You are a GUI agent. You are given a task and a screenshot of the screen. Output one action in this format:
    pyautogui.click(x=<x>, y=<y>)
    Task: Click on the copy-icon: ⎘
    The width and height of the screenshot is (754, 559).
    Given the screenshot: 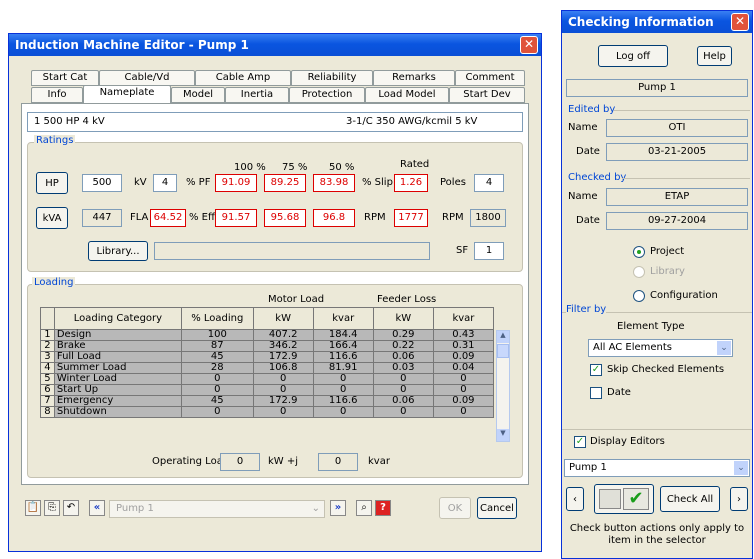 What is the action you would take?
    pyautogui.click(x=52, y=508)
    